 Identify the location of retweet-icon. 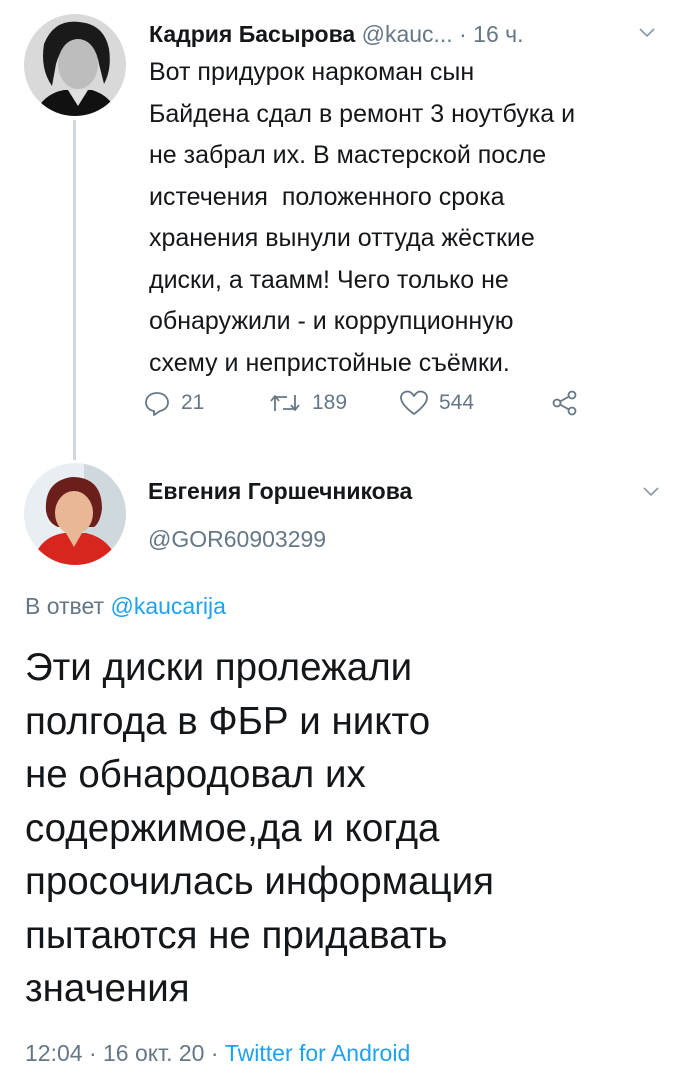
(285, 403).